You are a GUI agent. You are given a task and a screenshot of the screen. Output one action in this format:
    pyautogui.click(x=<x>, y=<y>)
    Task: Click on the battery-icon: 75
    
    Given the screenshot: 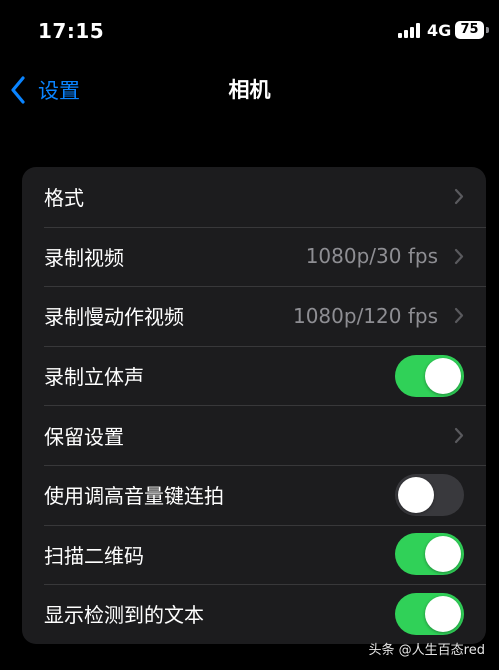 What is the action you would take?
    pyautogui.click(x=469, y=30)
    